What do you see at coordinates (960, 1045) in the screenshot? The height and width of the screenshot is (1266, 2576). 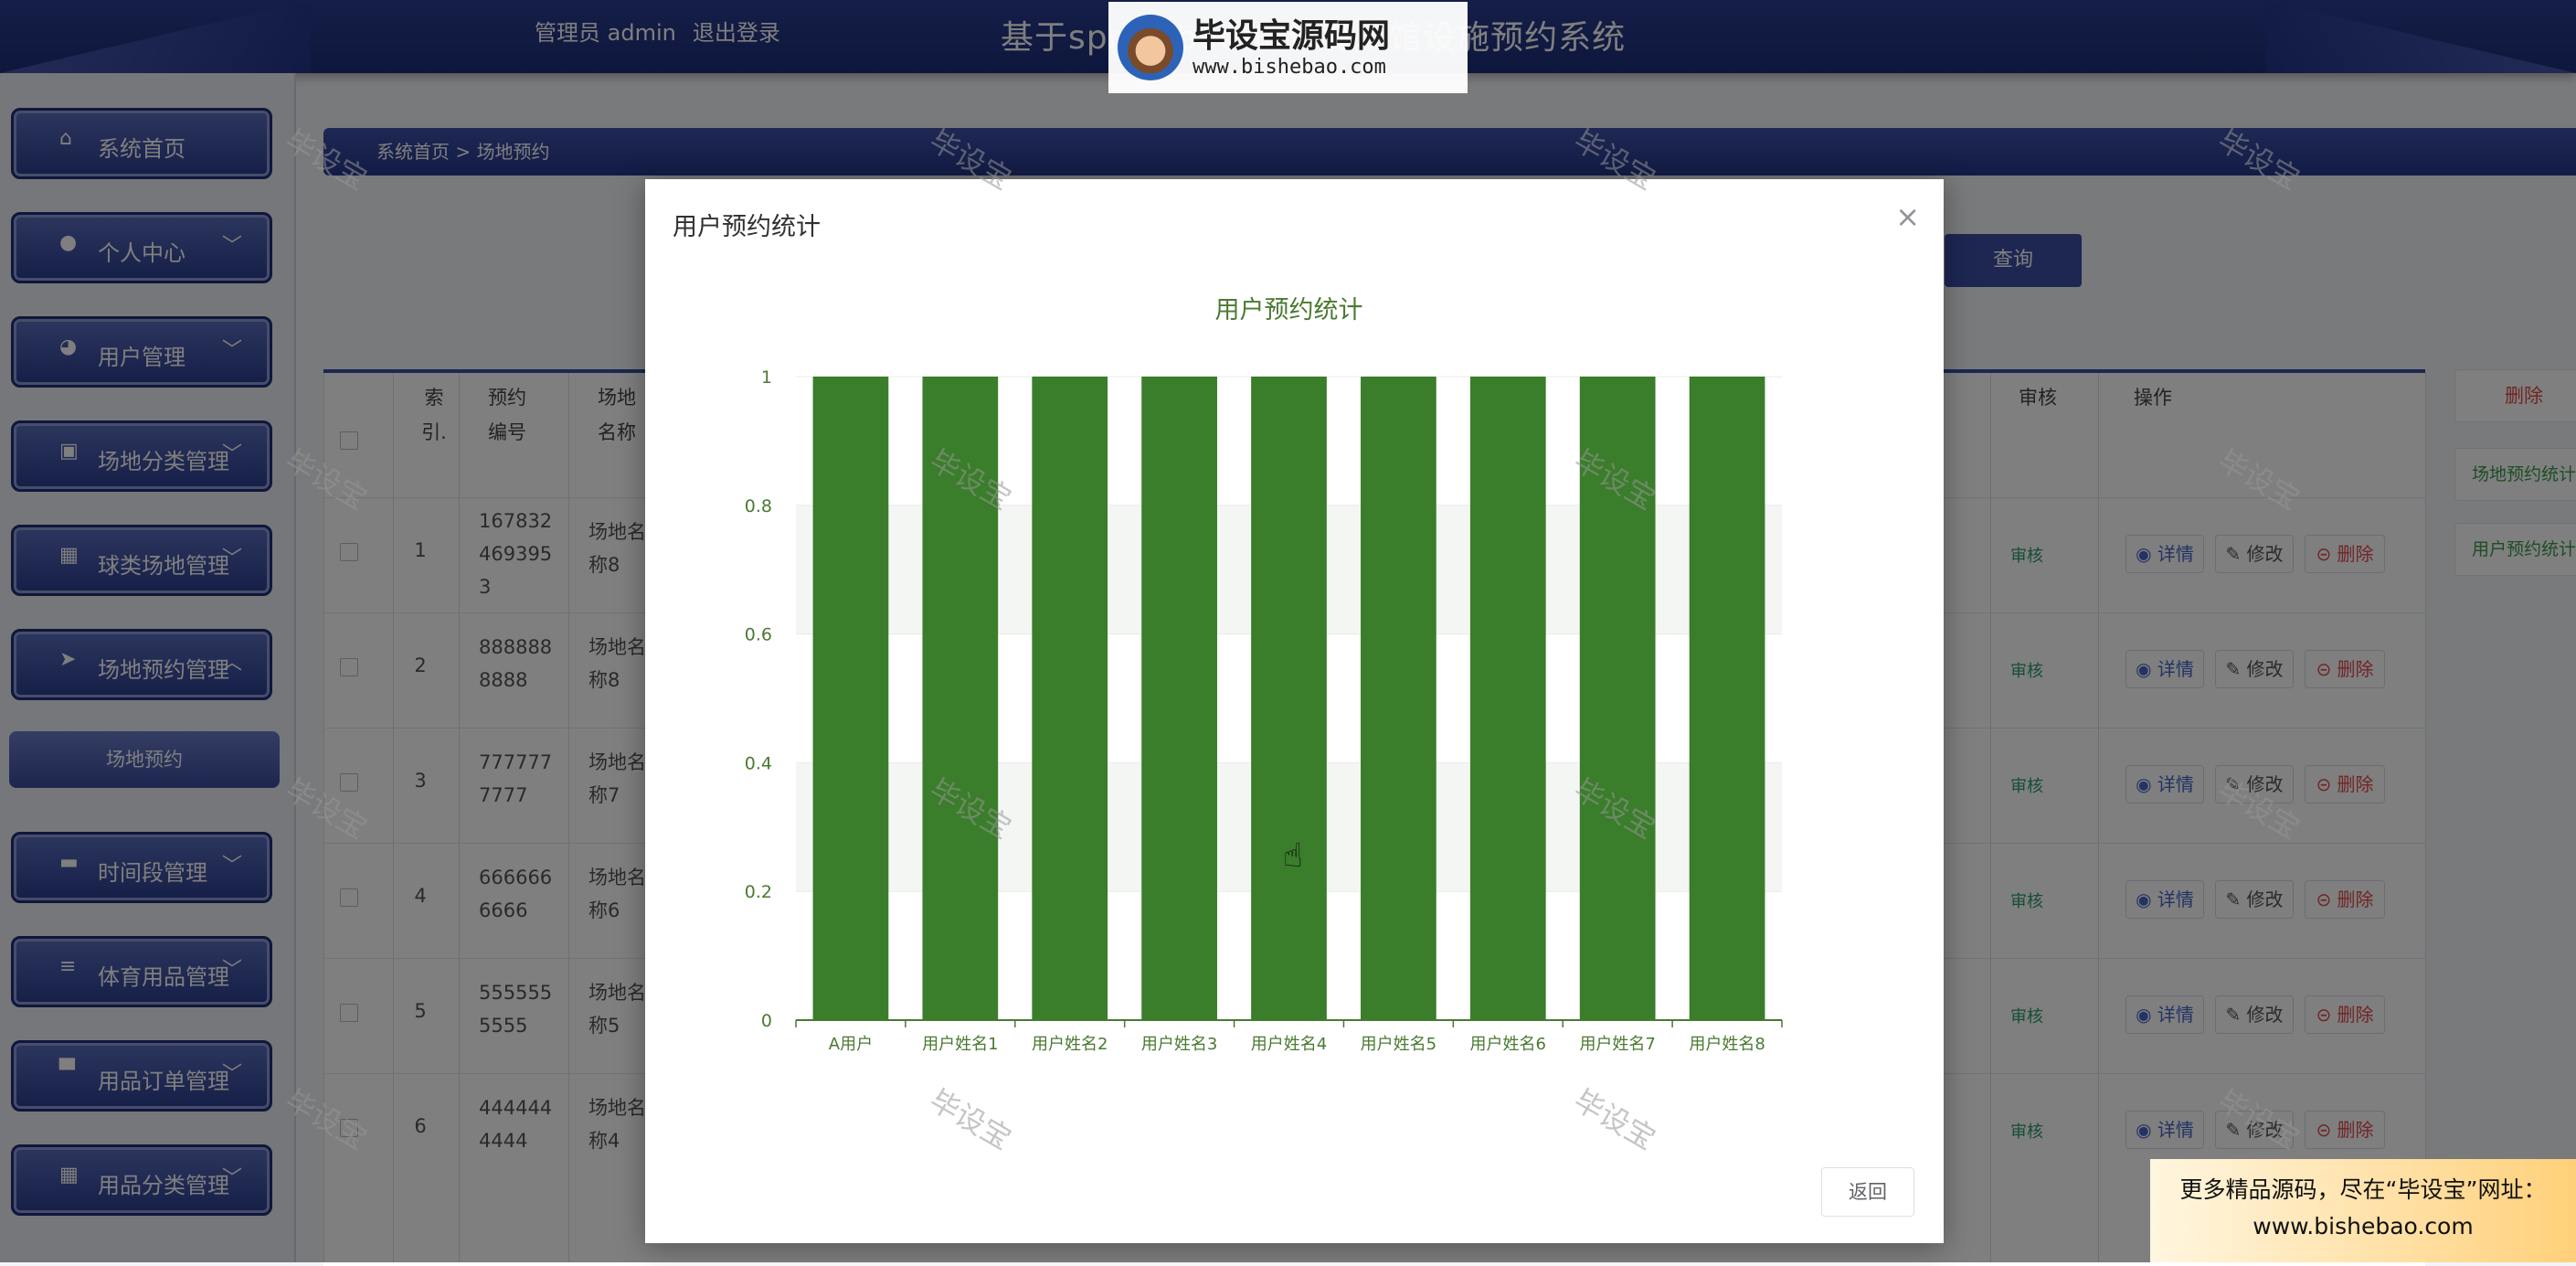 I see `x-tick-label: 用户姓名1` at bounding box center [960, 1045].